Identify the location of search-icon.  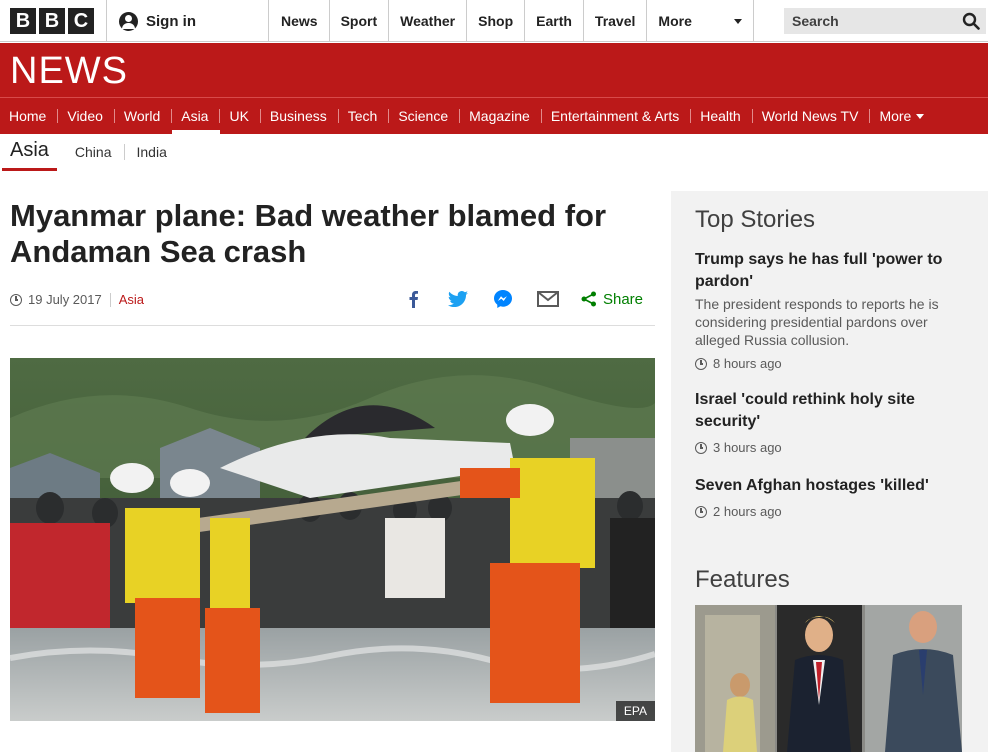
(971, 21).